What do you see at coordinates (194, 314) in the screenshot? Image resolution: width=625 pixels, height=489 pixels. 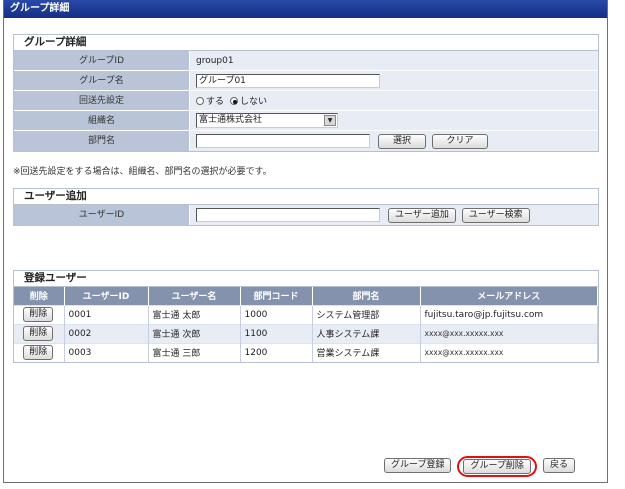 I see `cell-user-name: 富士通 太郎` at bounding box center [194, 314].